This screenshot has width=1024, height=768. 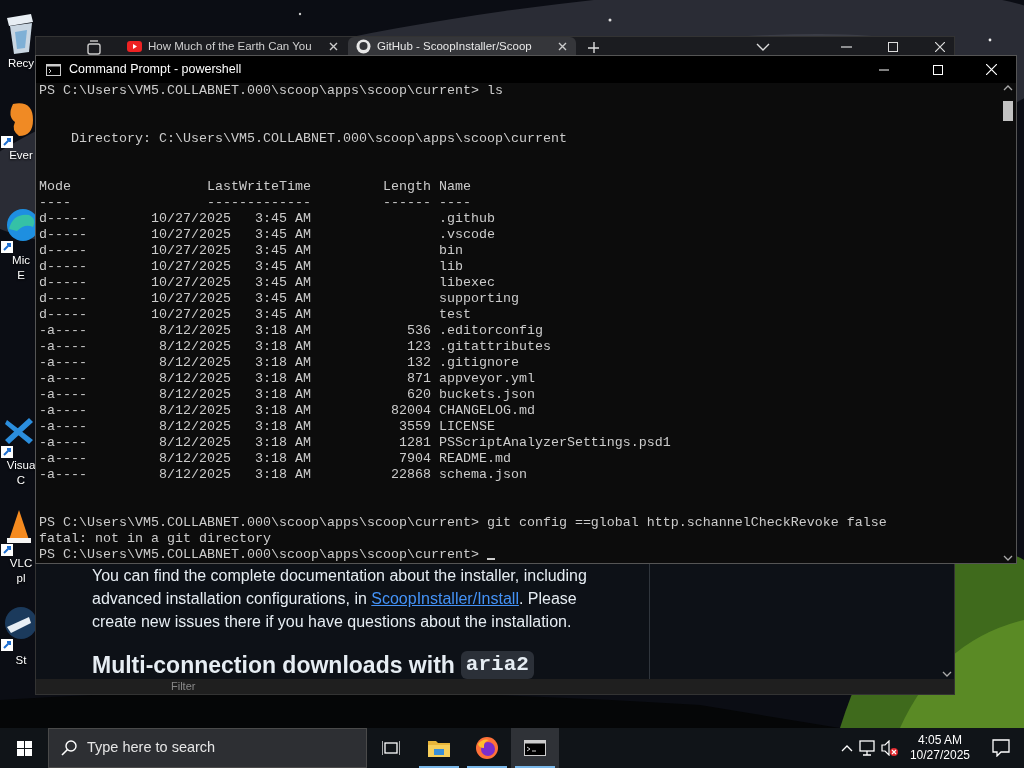 I want to click on command-line: PS C:\Users\VM5.COLLABNET.000\scoop\apps\scoop\current> git config ==global http.schannelCheckRevoke false, so click(x=463, y=522).